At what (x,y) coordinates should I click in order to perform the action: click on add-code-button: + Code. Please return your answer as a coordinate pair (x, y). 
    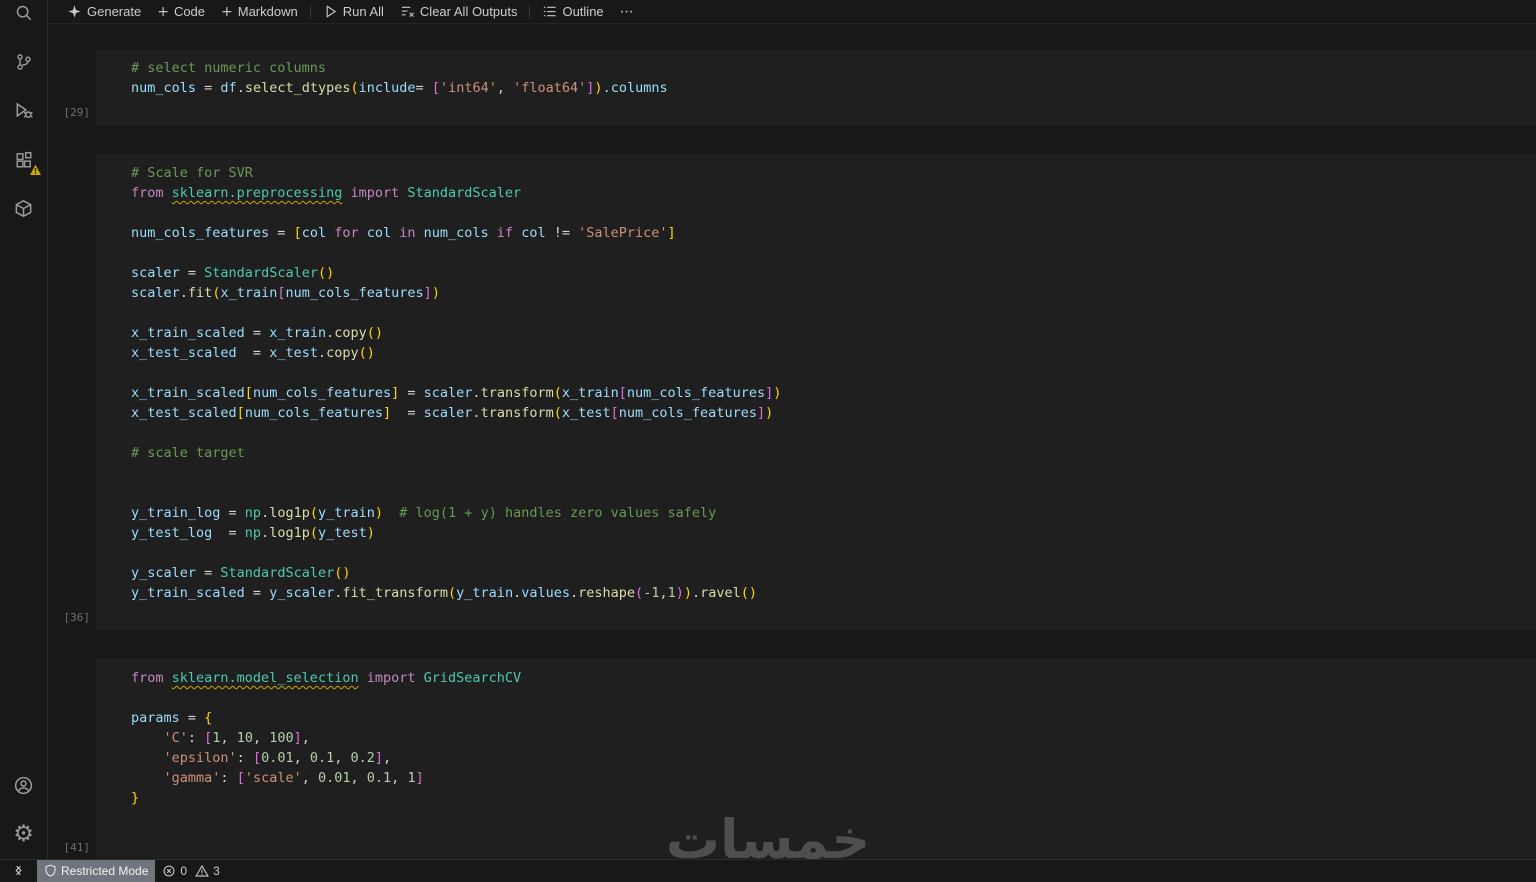
    Looking at the image, I should click on (181, 12).